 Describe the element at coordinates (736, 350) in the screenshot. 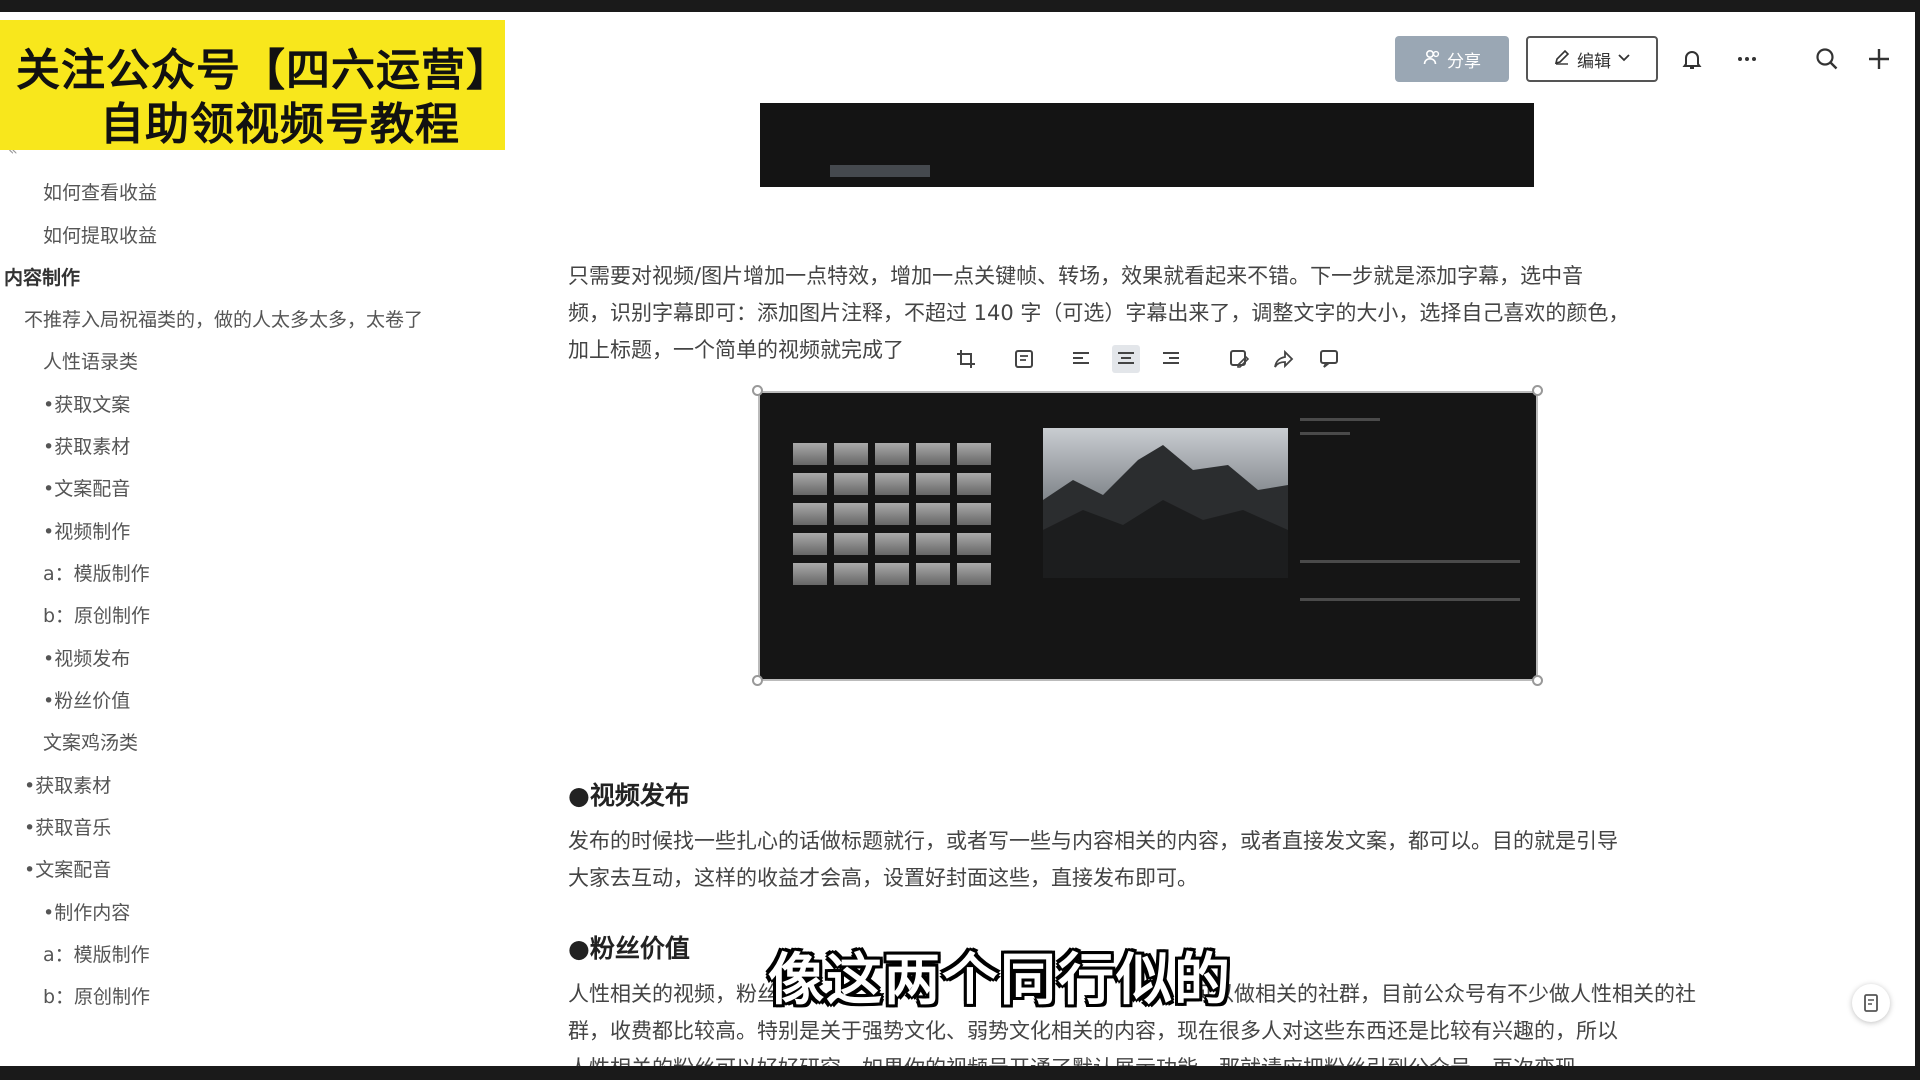

I see `paragraph-line: 加上标题，一个简单的视频就完成了` at that location.